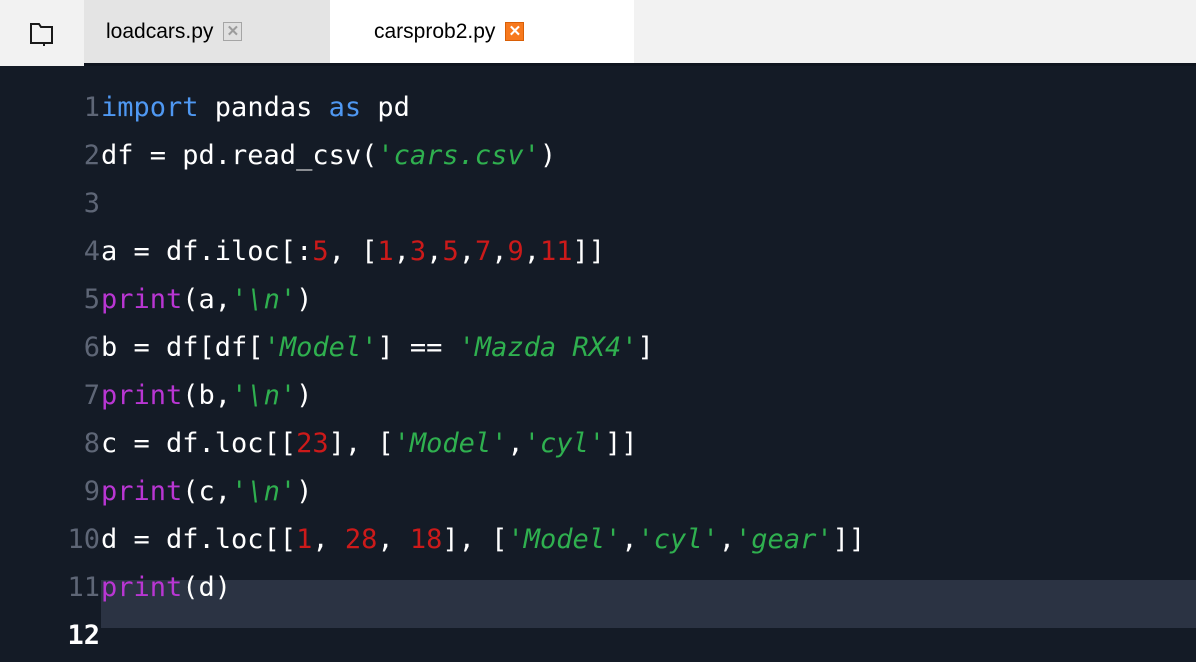  I want to click on line-number: 5, so click(91, 299).